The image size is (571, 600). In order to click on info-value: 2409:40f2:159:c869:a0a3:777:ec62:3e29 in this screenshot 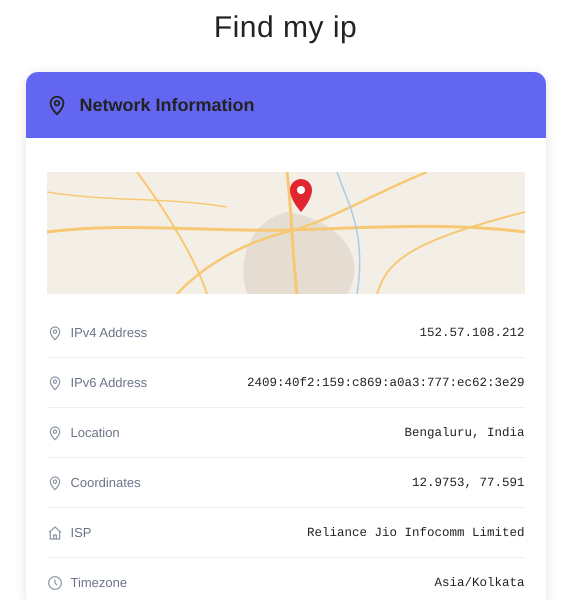, I will do `click(385, 383)`.